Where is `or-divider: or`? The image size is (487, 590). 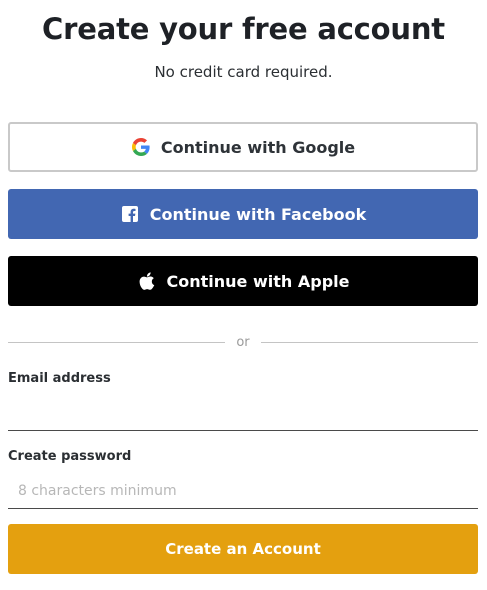
or-divider: or is located at coordinates (243, 342).